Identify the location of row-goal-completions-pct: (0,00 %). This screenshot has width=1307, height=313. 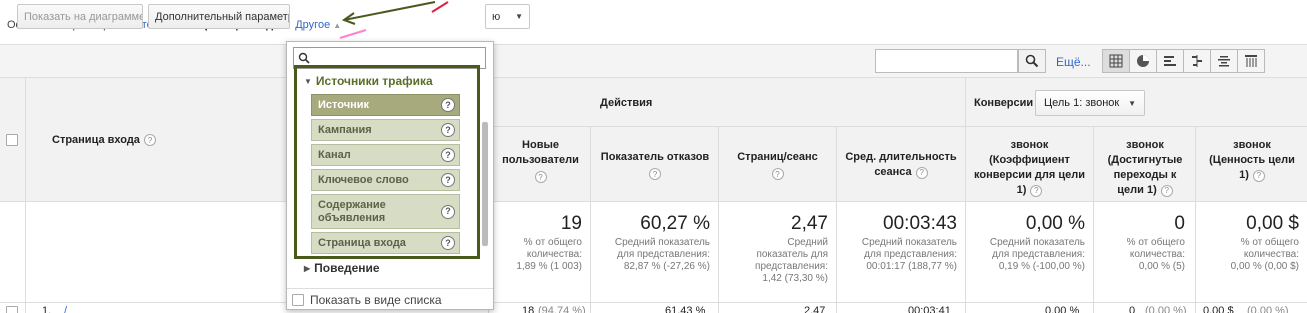
(1166, 309).